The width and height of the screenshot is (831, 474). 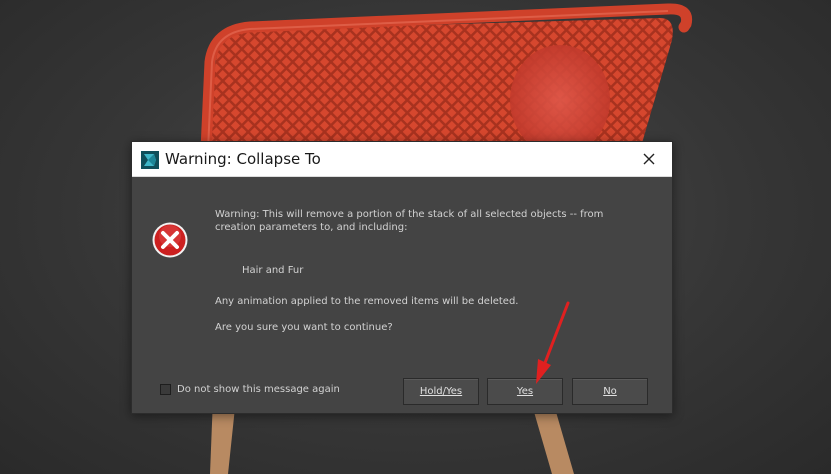 What do you see at coordinates (170, 240) in the screenshot?
I see `error-x-icon` at bounding box center [170, 240].